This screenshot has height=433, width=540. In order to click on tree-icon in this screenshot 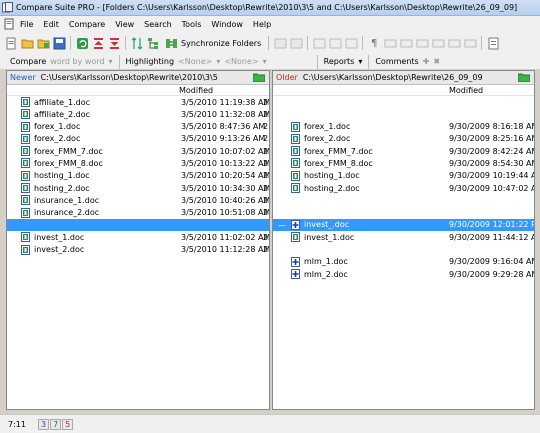, I will do `click(153, 43)`.